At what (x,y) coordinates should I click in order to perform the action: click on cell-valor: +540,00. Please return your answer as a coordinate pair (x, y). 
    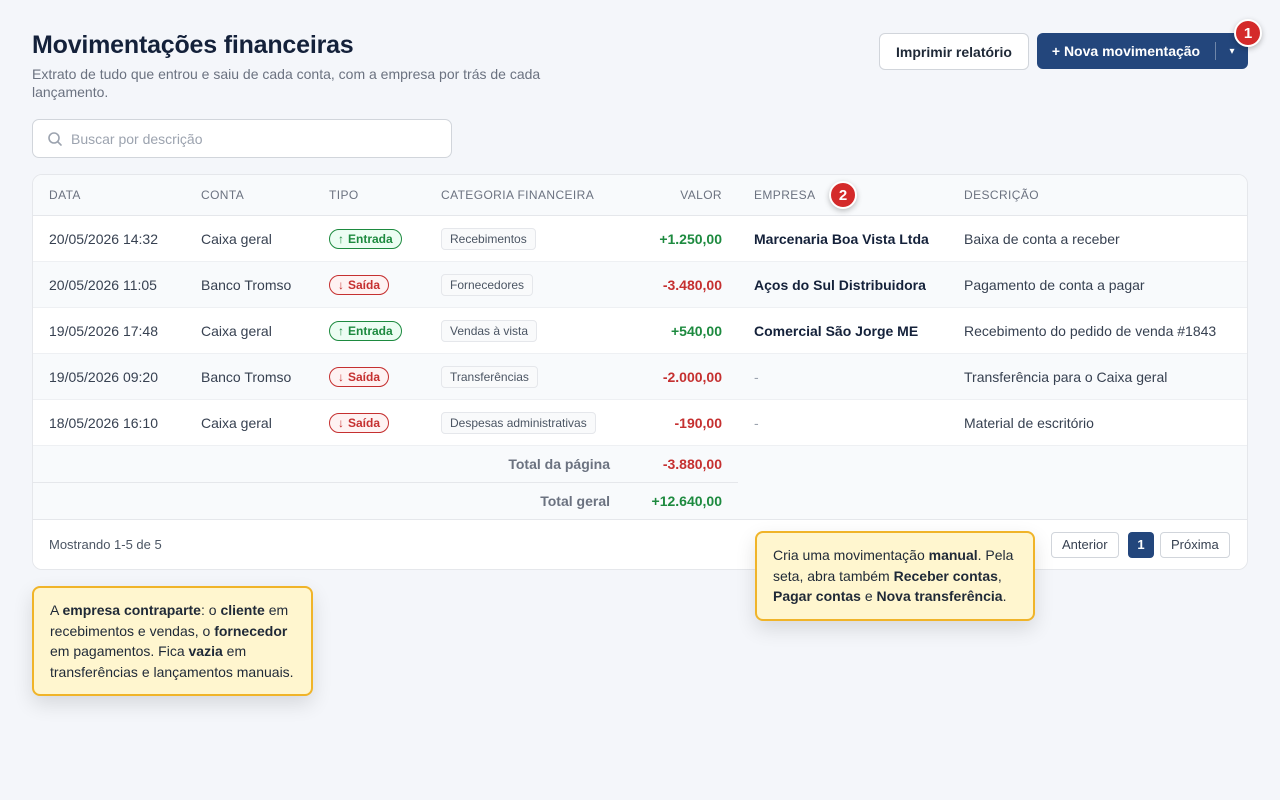
    Looking at the image, I should click on (696, 331).